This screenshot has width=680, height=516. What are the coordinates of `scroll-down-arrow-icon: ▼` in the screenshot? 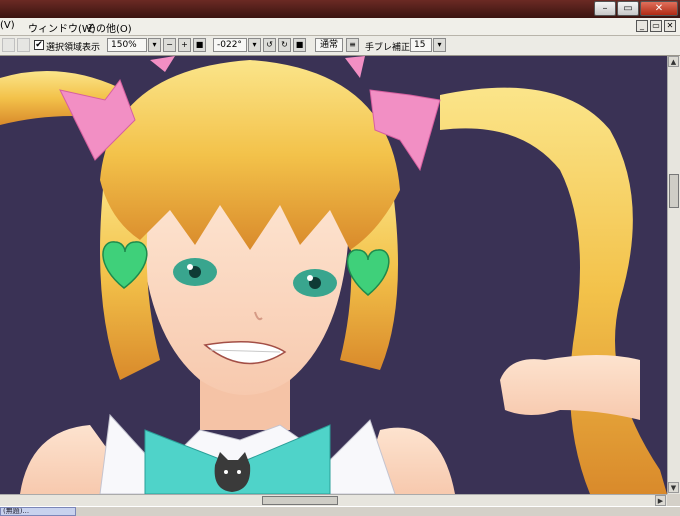 It's located at (673, 487).